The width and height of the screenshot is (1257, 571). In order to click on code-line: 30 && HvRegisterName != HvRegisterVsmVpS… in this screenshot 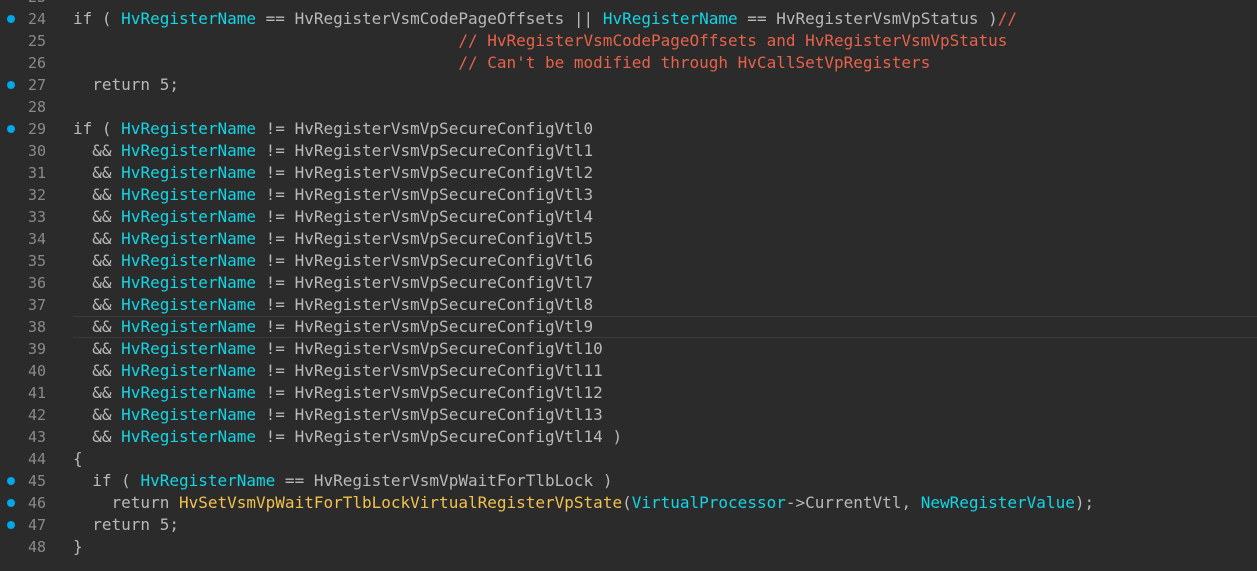, I will do `click(628, 151)`.